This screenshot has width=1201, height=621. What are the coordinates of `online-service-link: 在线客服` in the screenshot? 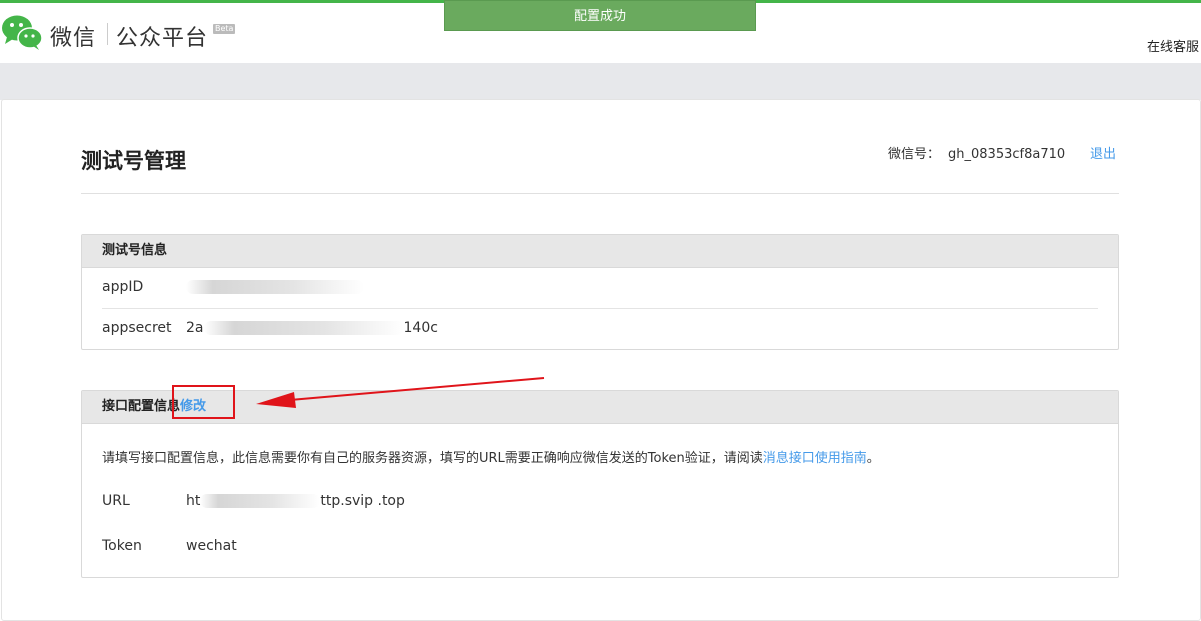 It's located at (1173, 45).